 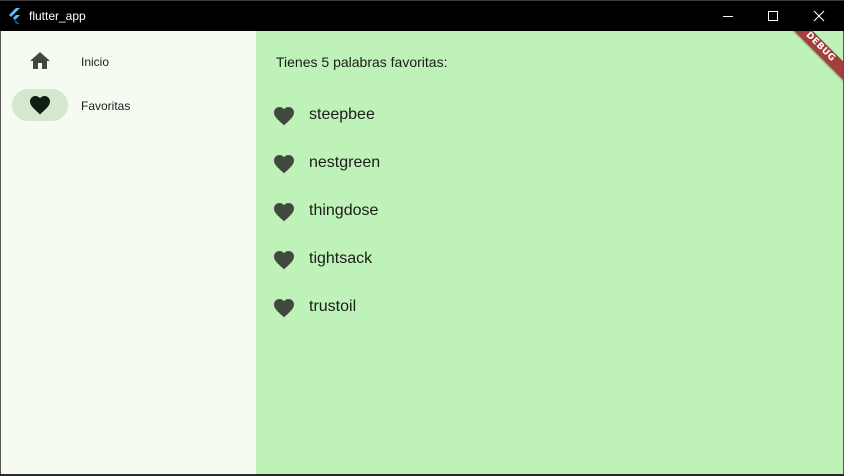 I want to click on minimize-icon, so click(x=728, y=16).